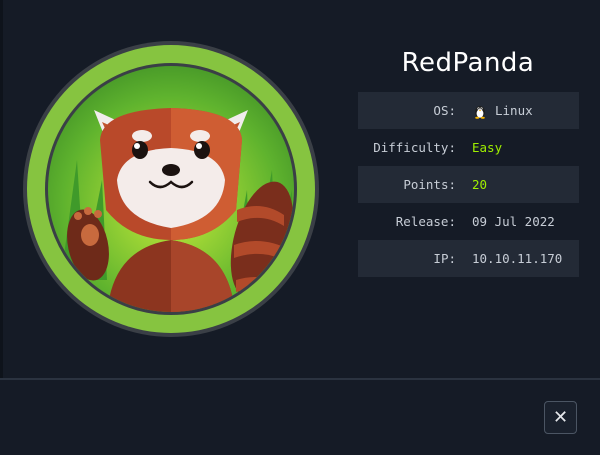  I want to click on close-button: ✕, so click(560, 417).